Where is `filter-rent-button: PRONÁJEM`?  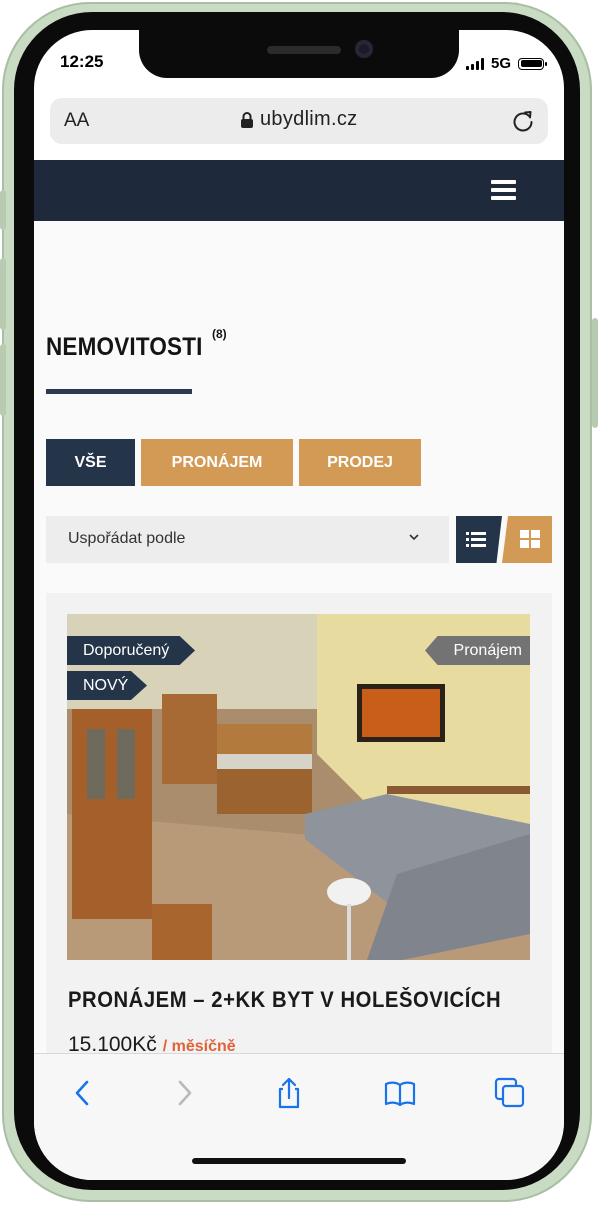
filter-rent-button: PRONÁJEM is located at coordinates (217, 462).